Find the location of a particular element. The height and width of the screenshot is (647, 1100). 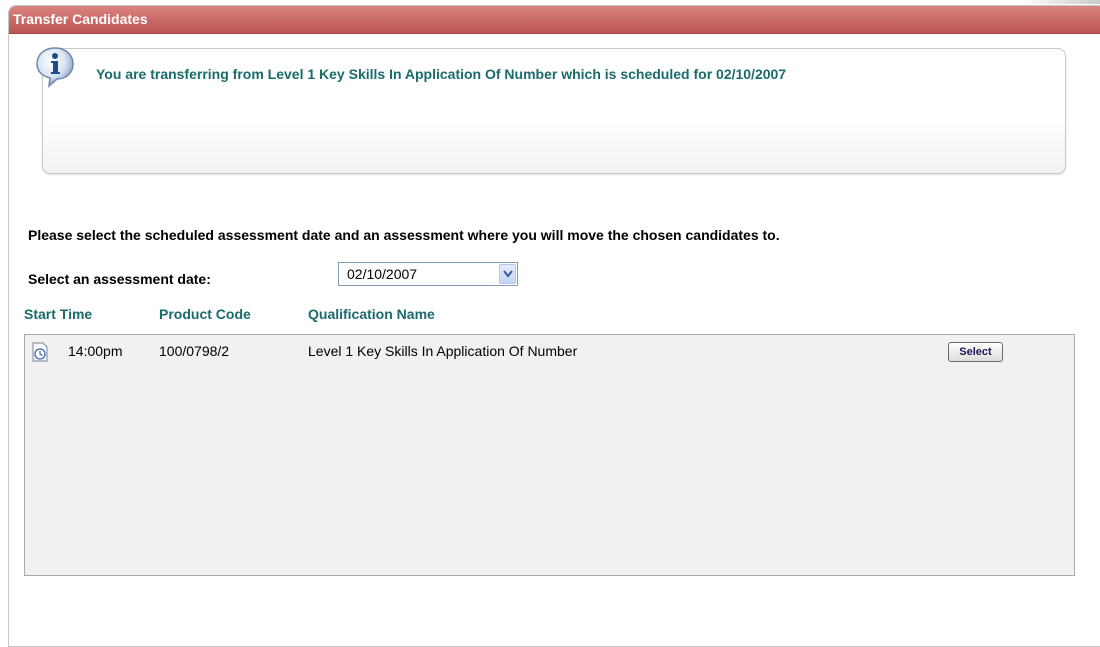

info-icon is located at coordinates (55, 67).